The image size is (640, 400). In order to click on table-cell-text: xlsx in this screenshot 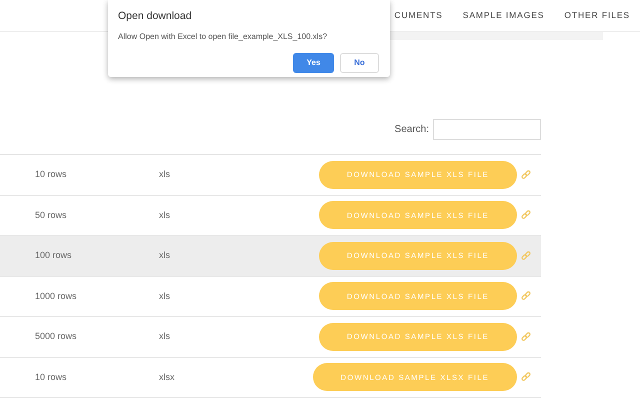, I will do `click(167, 377)`.